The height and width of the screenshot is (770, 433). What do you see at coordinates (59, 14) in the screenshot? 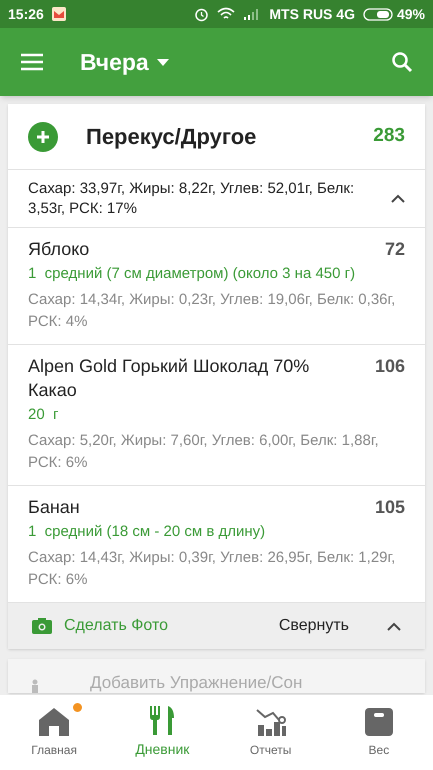
I see `mail-icon` at bounding box center [59, 14].